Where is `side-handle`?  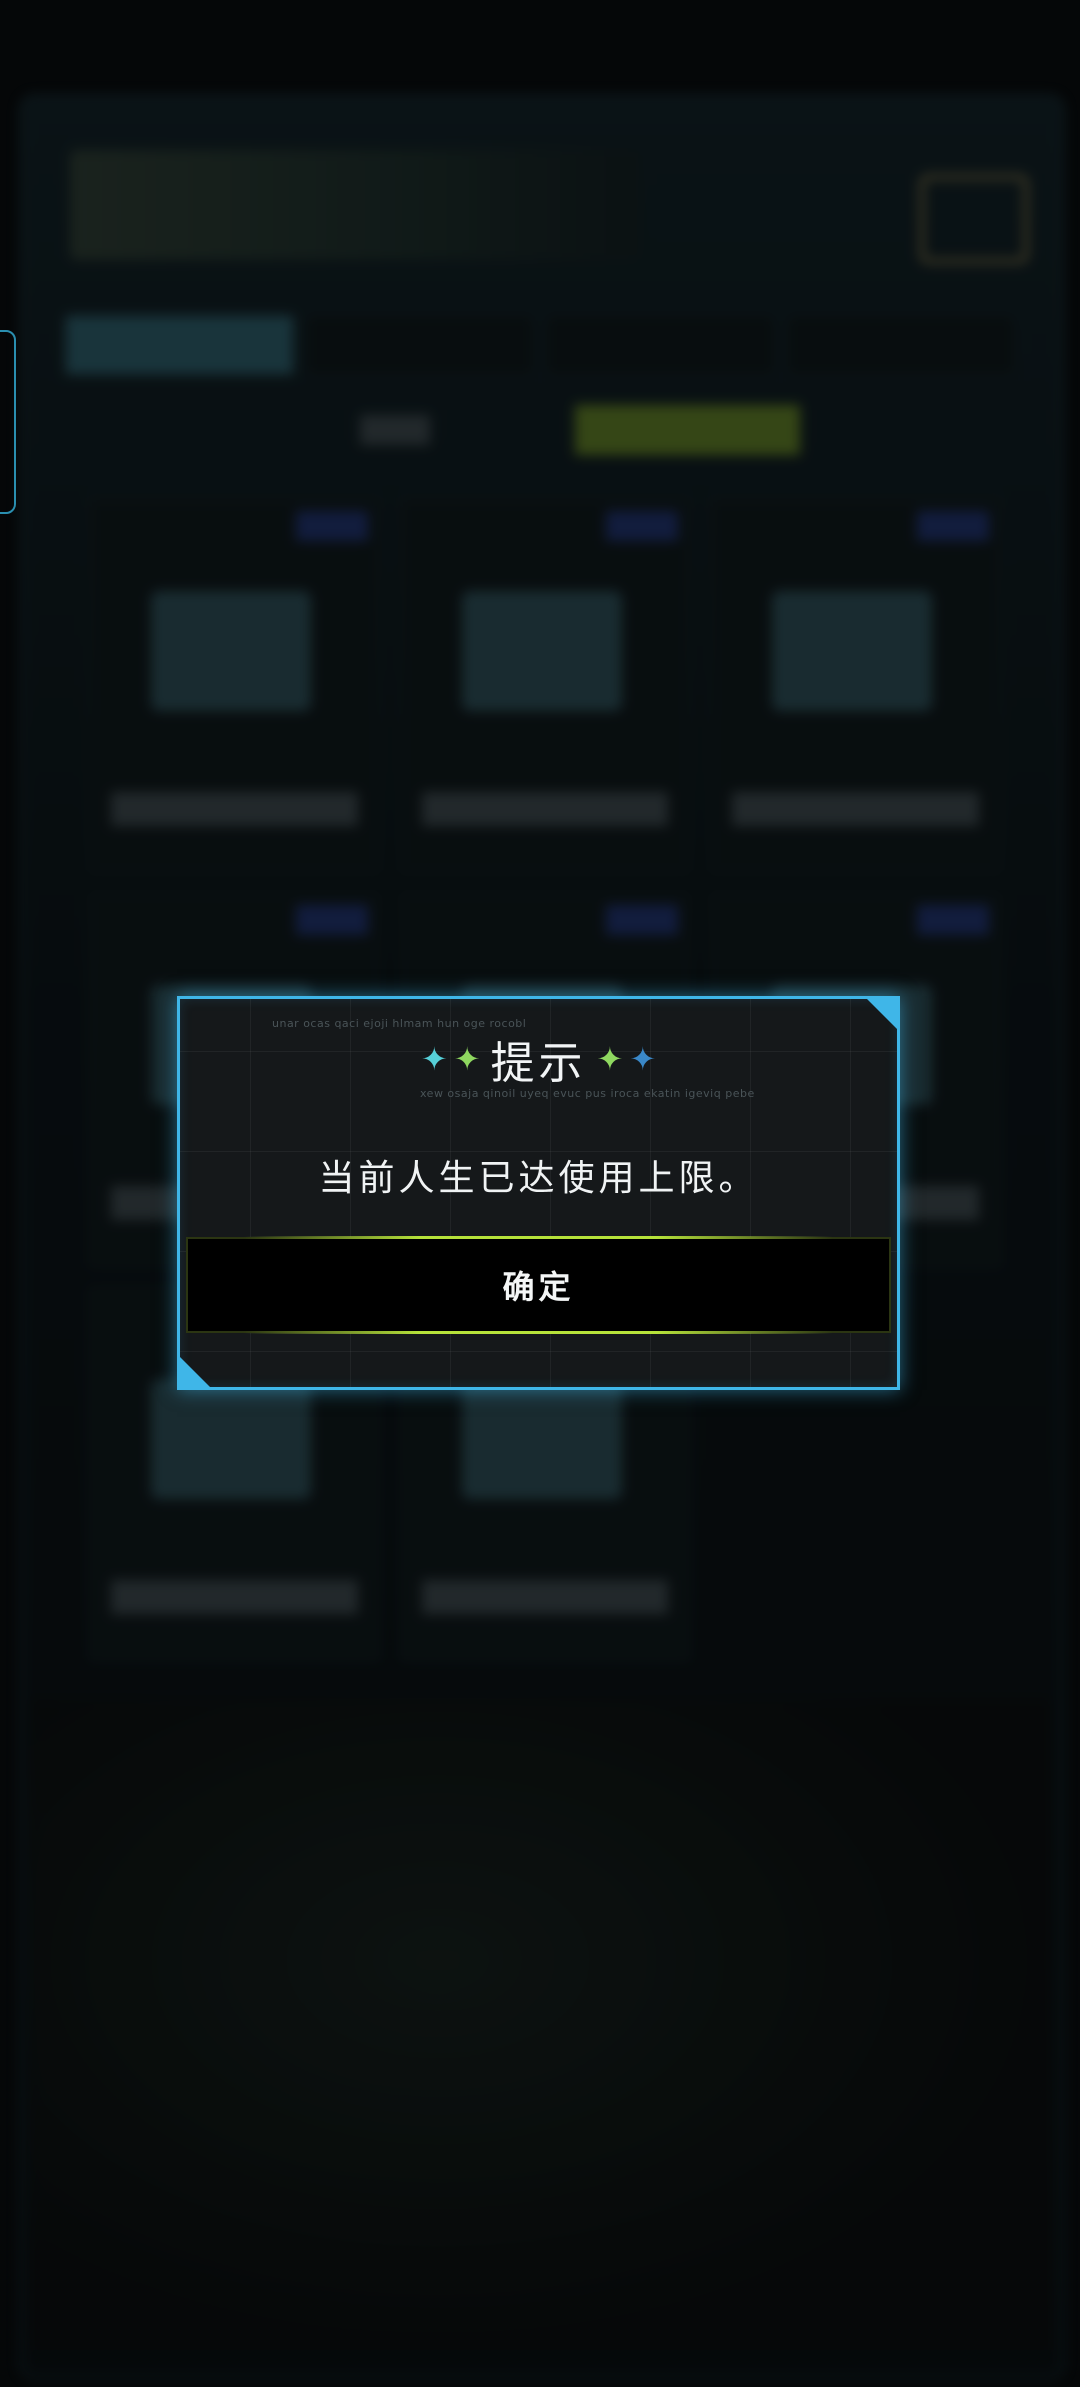
side-handle is located at coordinates (8, 422).